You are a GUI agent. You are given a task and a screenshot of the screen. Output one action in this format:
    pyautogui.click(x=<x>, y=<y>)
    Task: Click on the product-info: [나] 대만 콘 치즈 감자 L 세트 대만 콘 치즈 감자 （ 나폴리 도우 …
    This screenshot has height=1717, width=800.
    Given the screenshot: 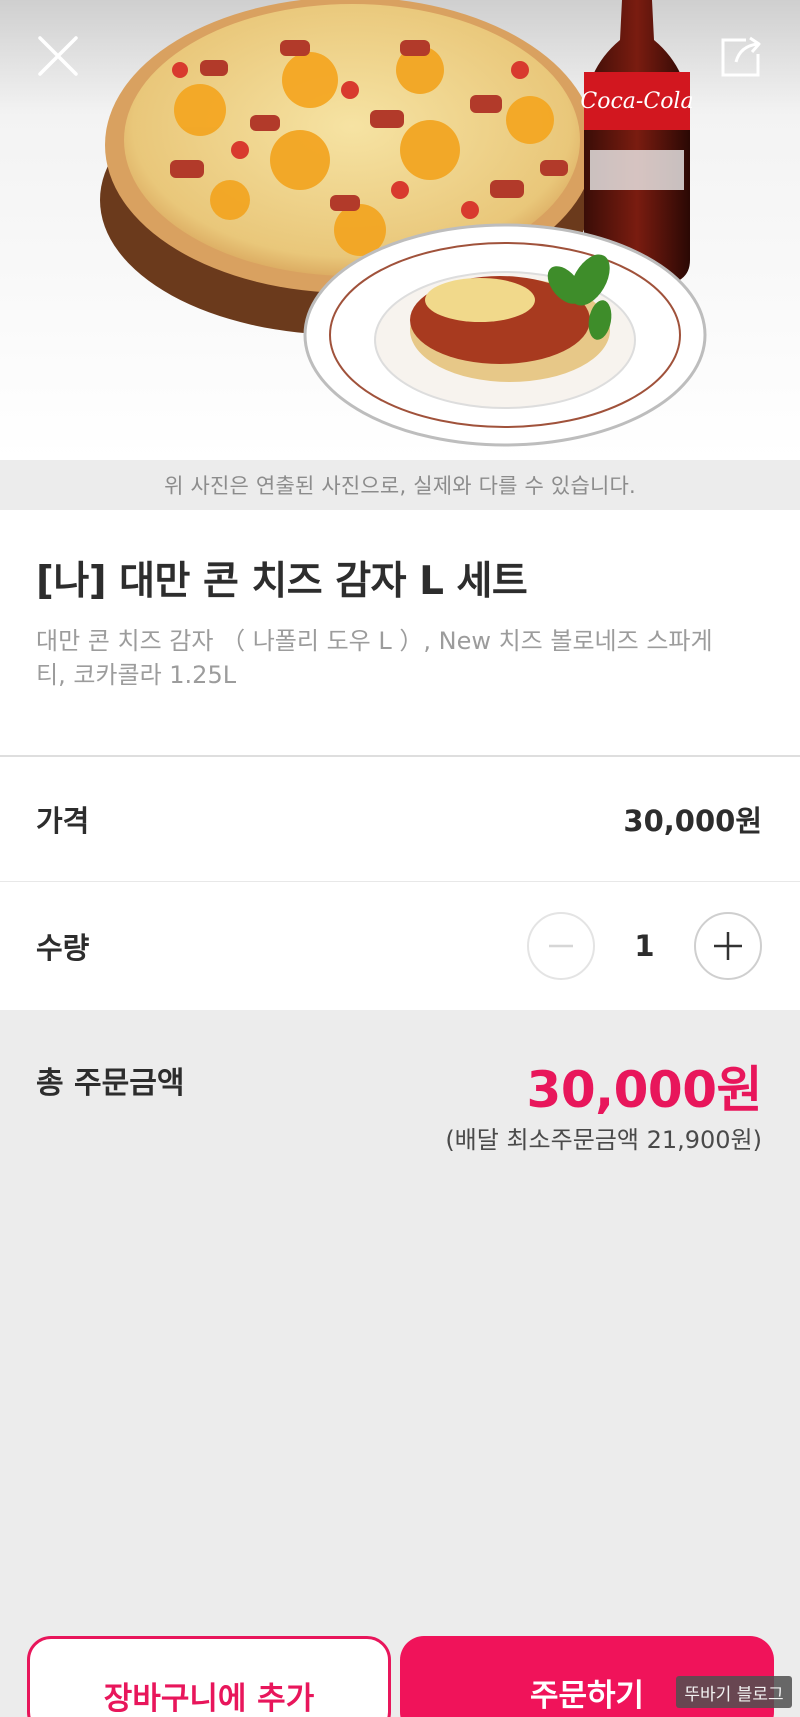 What is the action you would take?
    pyautogui.click(x=400, y=633)
    